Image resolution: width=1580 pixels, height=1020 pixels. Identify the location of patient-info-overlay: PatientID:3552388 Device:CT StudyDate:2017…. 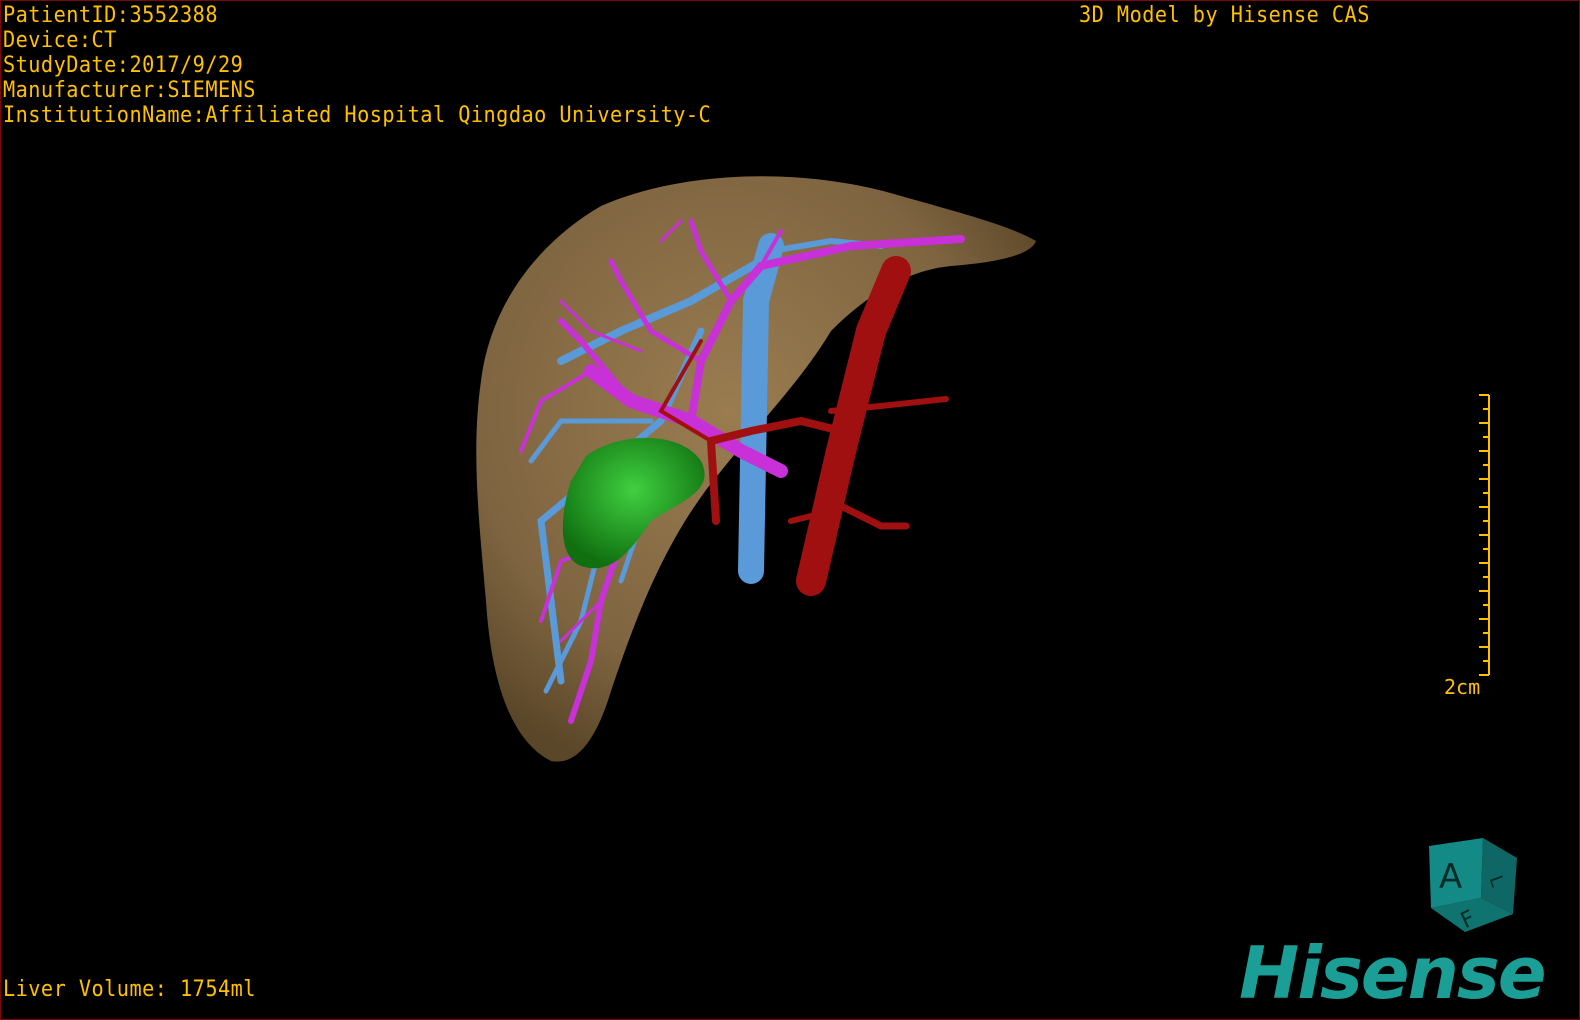
(357, 65).